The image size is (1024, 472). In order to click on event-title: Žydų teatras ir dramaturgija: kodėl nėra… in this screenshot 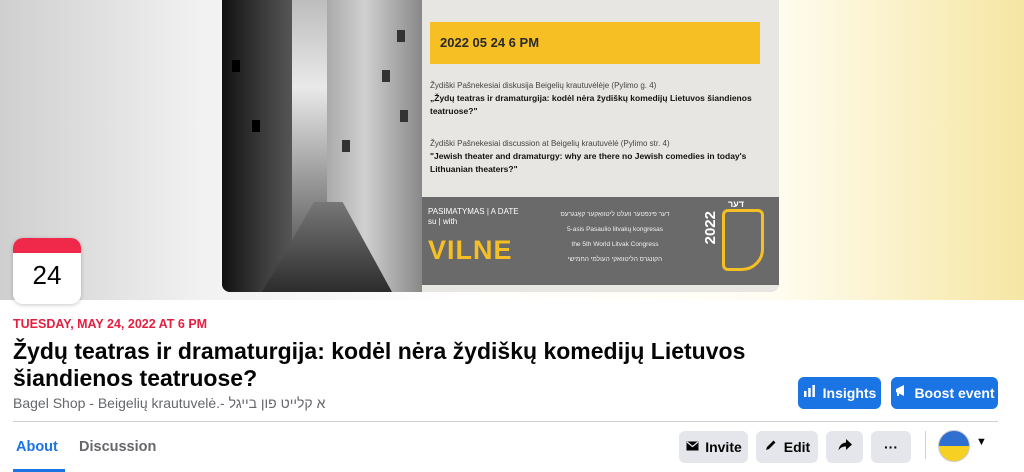, I will do `click(379, 364)`.